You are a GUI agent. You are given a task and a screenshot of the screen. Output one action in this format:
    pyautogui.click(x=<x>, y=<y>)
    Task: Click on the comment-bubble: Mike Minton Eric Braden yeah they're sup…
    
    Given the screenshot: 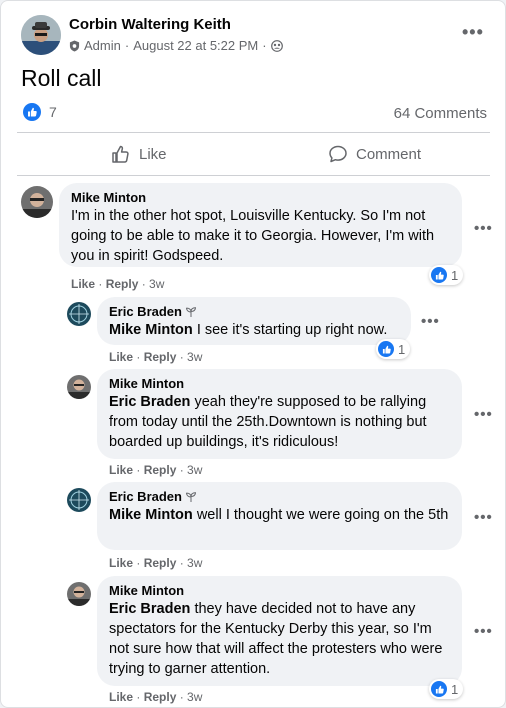 What is the action you would take?
    pyautogui.click(x=279, y=414)
    